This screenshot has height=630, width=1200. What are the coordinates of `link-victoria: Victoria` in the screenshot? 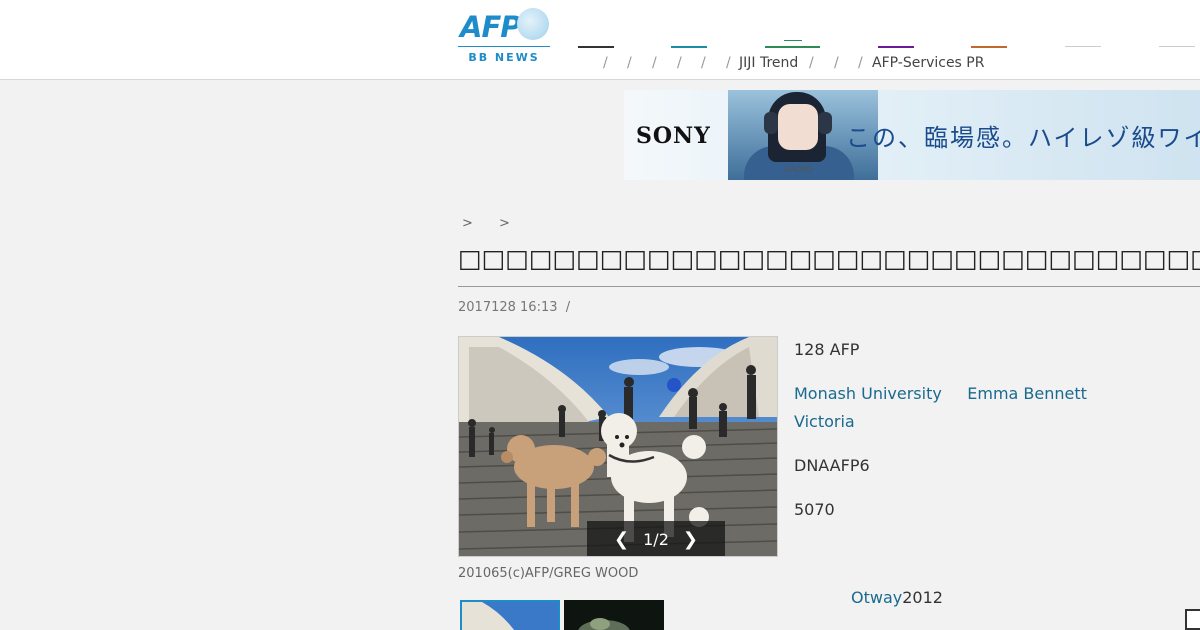 It's located at (824, 421).